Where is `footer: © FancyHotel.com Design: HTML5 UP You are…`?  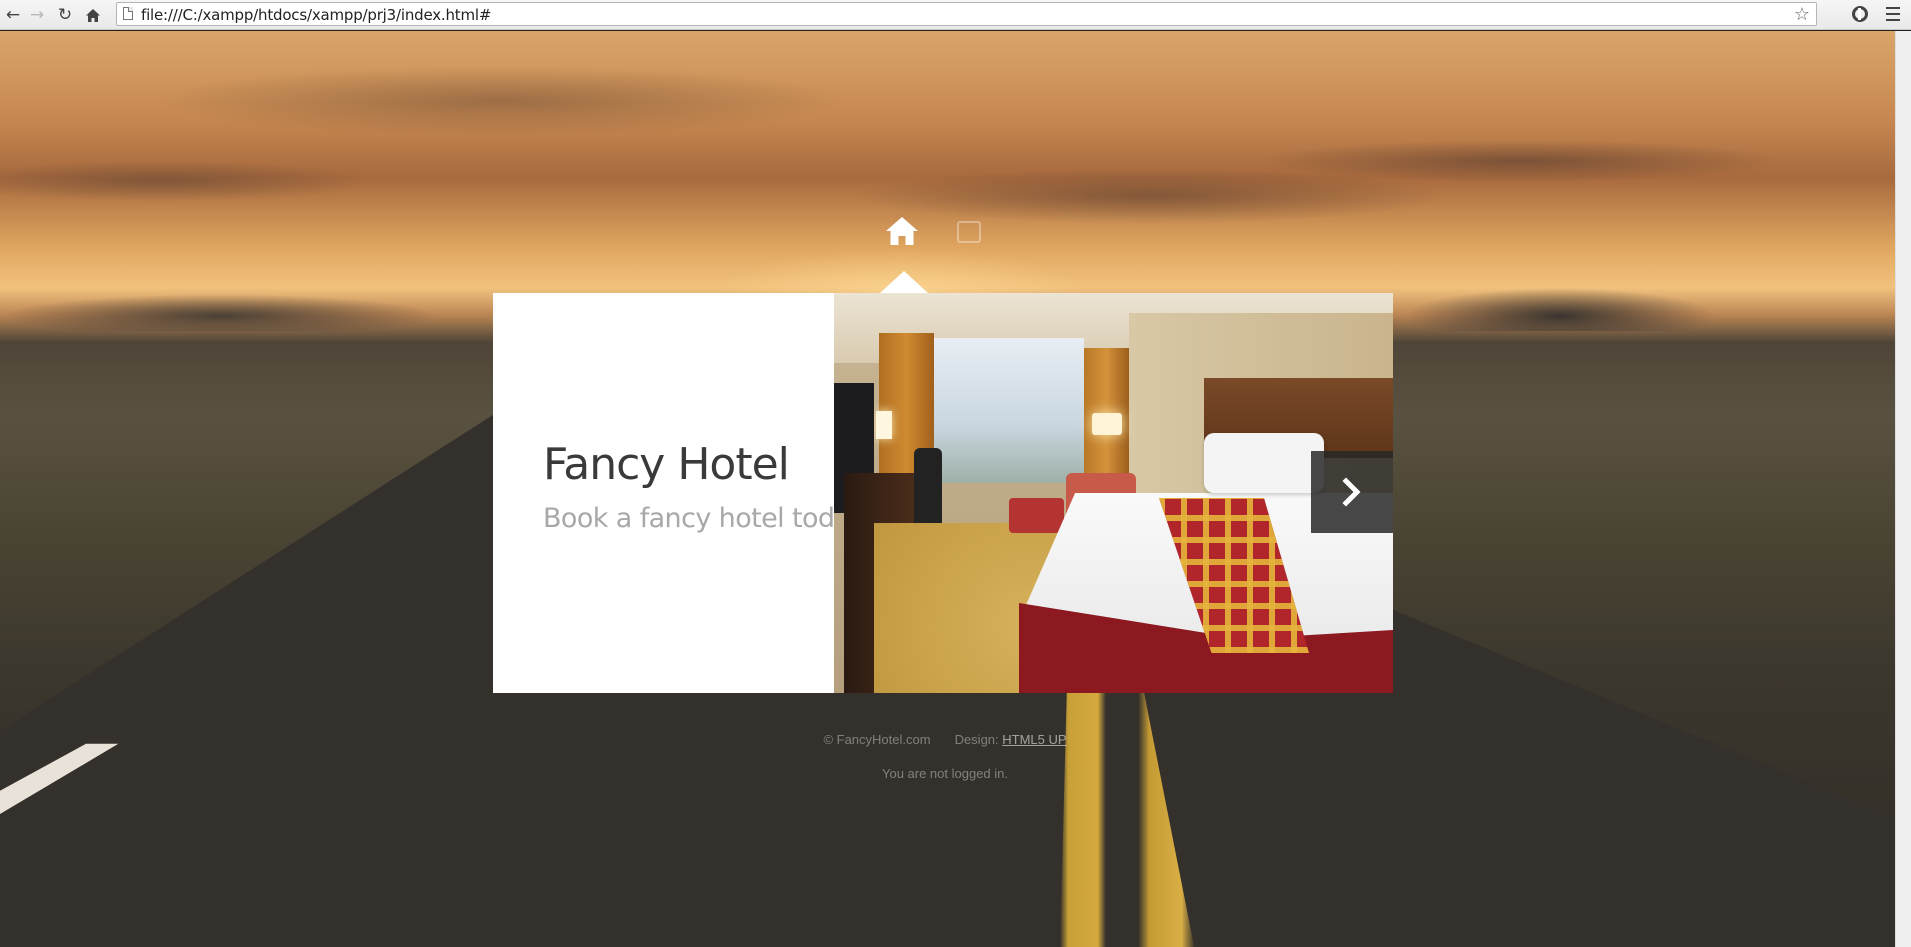 footer: © FancyHotel.com Design: HTML5 UP You are… is located at coordinates (945, 756).